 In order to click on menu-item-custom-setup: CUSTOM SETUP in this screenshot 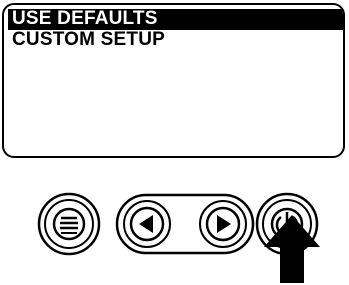, I will do `click(175, 40)`.